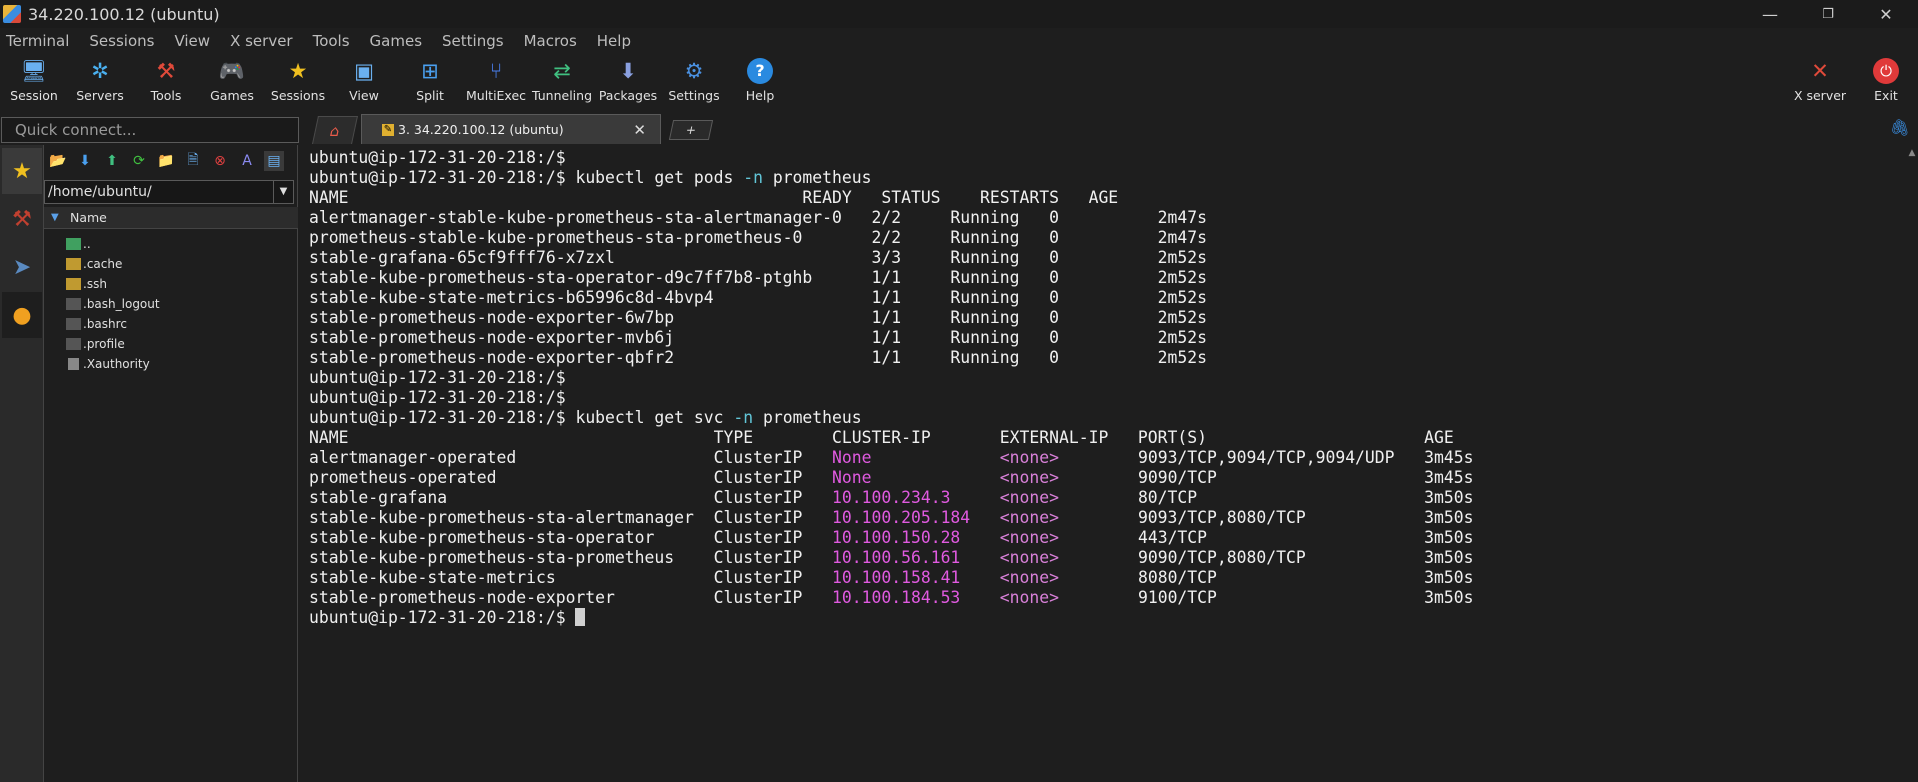 This screenshot has height=782, width=1918. Describe the element at coordinates (139, 161) in the screenshot. I see `refresh-icon: ⟳` at that location.